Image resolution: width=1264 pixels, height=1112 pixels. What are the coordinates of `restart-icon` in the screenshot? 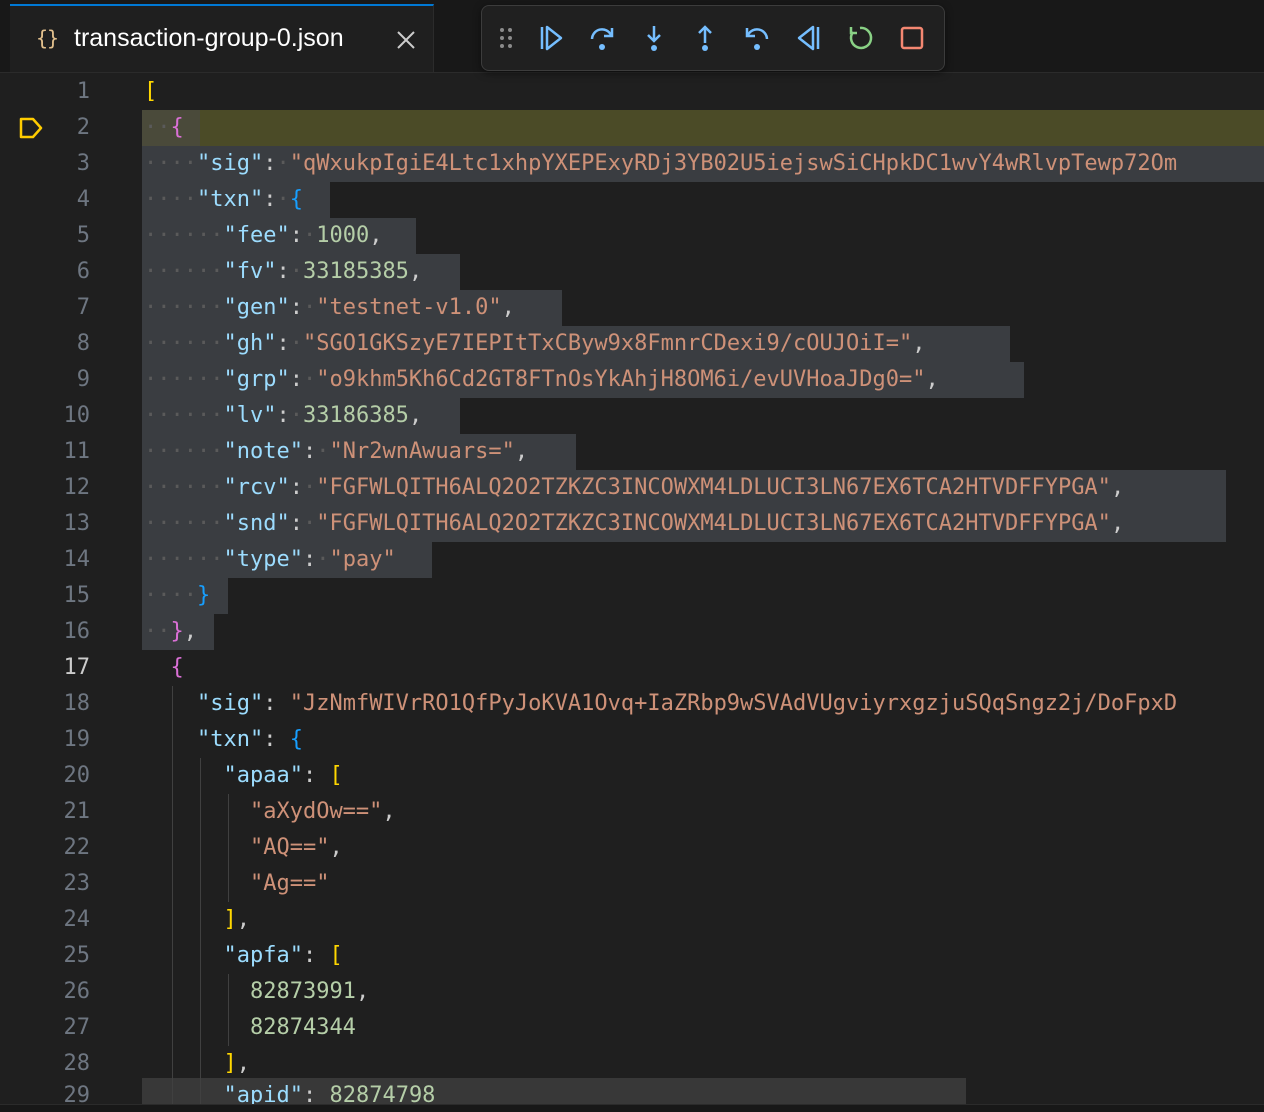 It's located at (860, 38).